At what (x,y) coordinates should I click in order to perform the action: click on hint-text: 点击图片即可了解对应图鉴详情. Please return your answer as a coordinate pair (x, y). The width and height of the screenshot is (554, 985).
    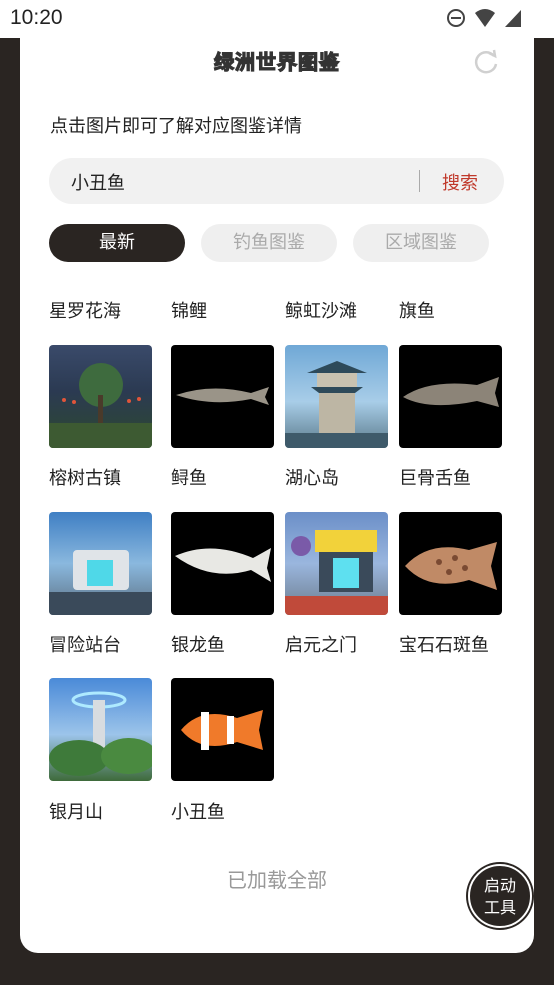
    Looking at the image, I should click on (176, 126).